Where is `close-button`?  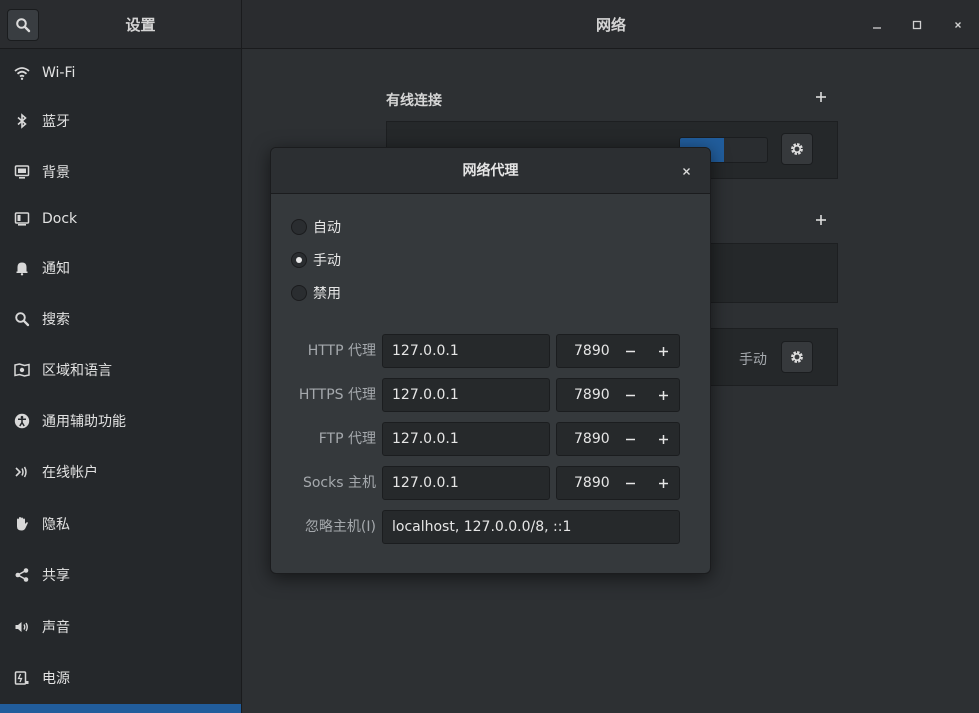
close-button is located at coordinates (958, 25).